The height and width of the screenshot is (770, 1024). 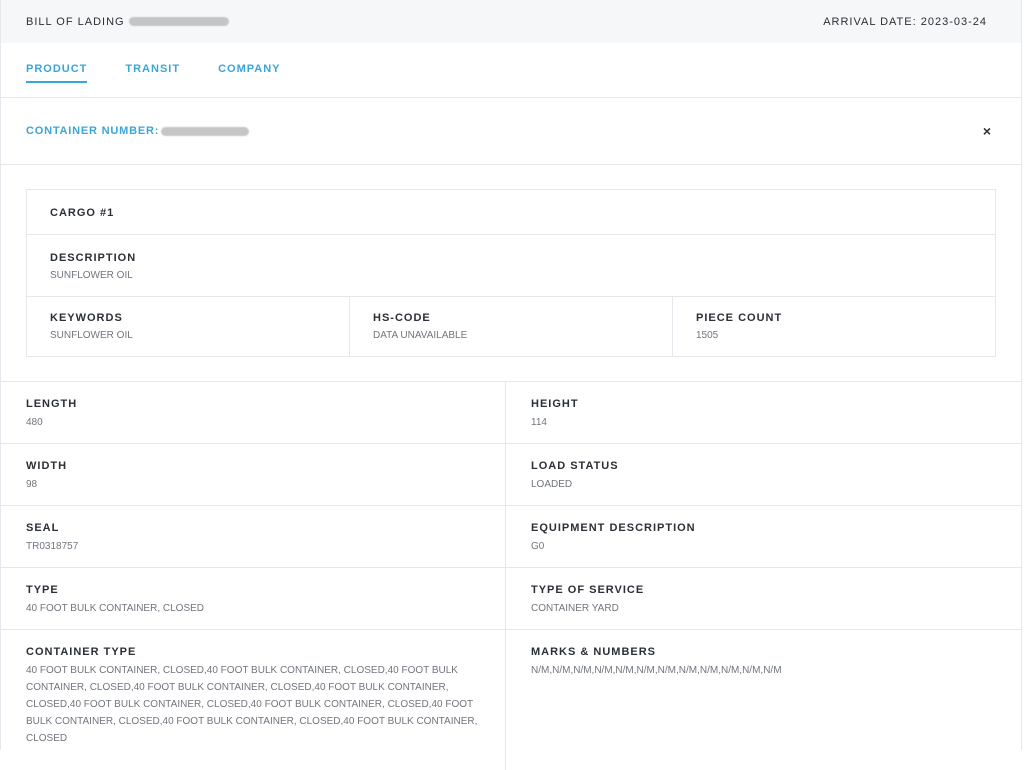 I want to click on load-status-value: LOADED, so click(x=552, y=484).